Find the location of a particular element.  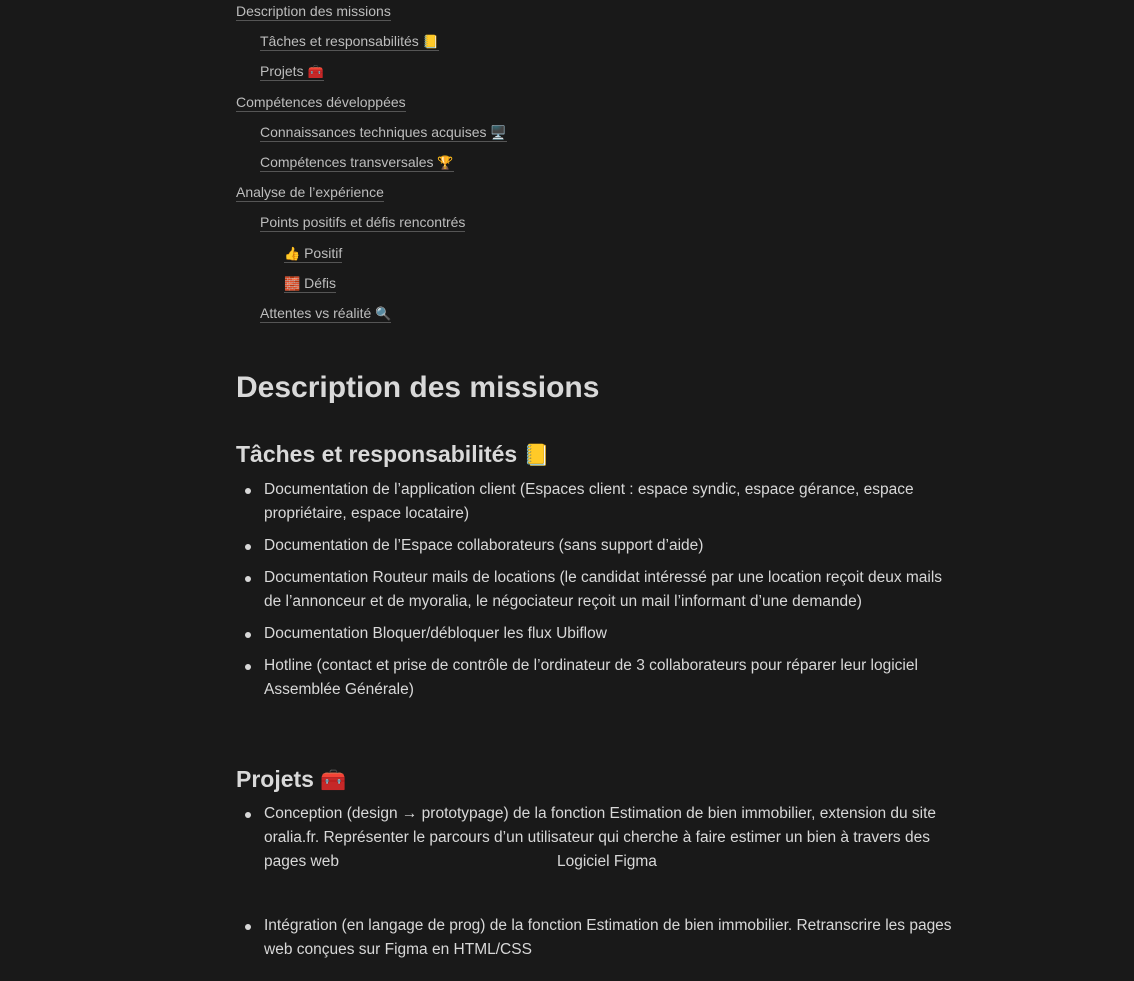

computer-icon: 🖥️ is located at coordinates (498, 133).